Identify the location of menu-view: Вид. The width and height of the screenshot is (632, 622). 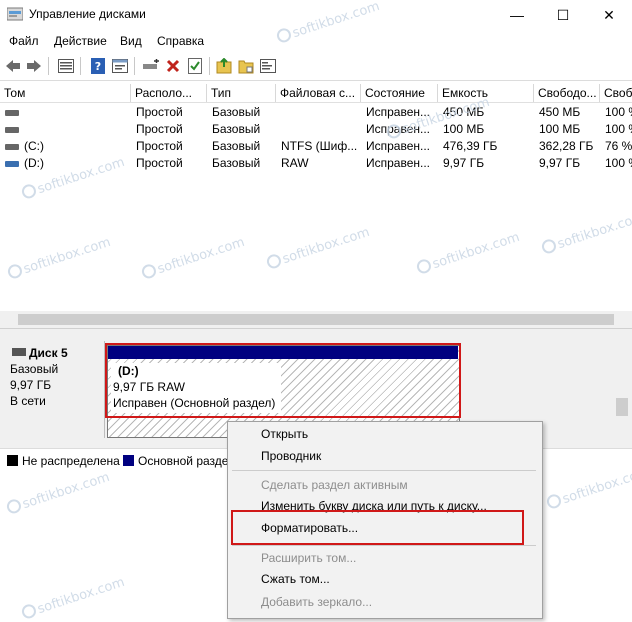
(131, 41).